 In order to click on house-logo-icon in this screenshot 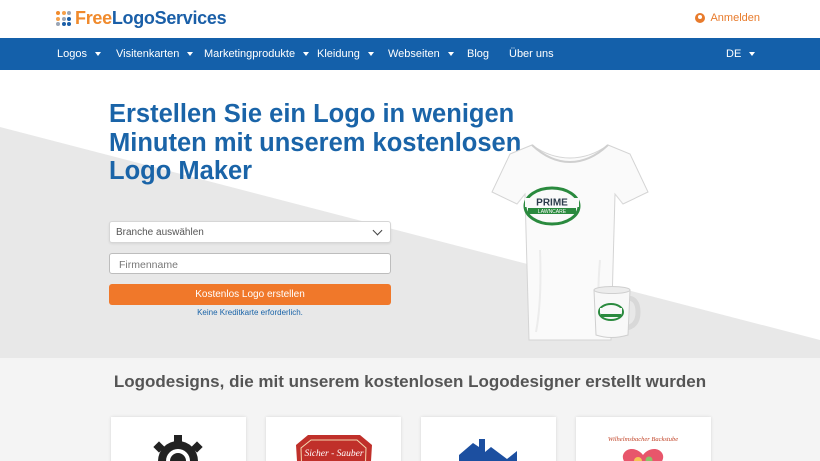, I will do `click(488, 450)`.